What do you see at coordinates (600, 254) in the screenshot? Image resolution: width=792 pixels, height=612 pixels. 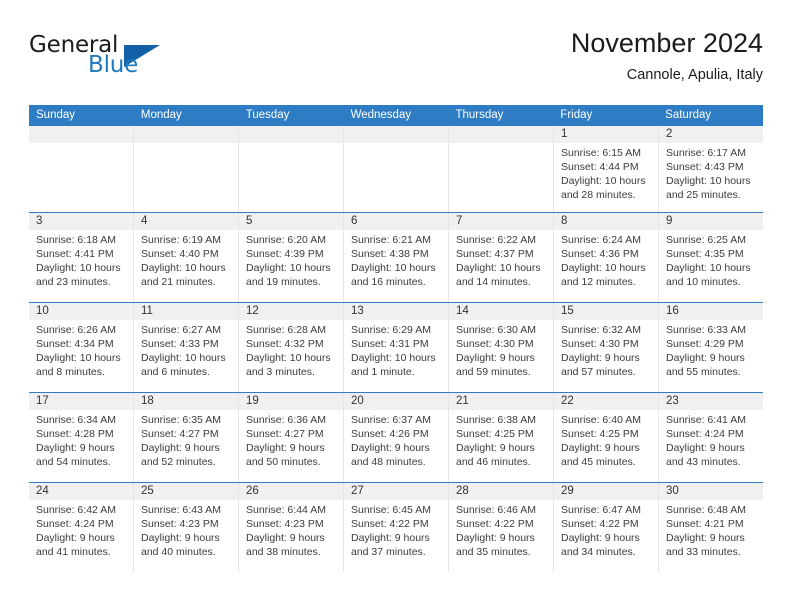 I see `sunset-text: Sunset: 4:36 PM` at bounding box center [600, 254].